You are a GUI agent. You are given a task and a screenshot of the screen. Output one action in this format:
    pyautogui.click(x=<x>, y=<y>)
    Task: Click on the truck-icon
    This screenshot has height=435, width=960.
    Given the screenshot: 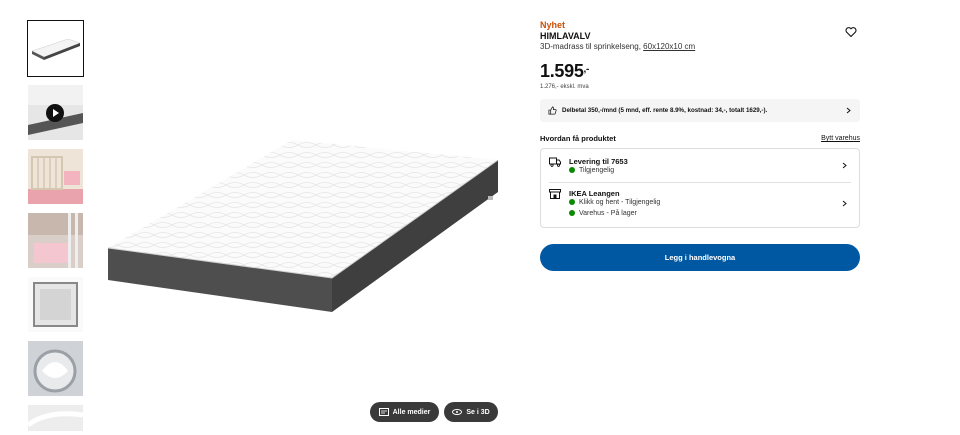 What is the action you would take?
    pyautogui.click(x=555, y=162)
    